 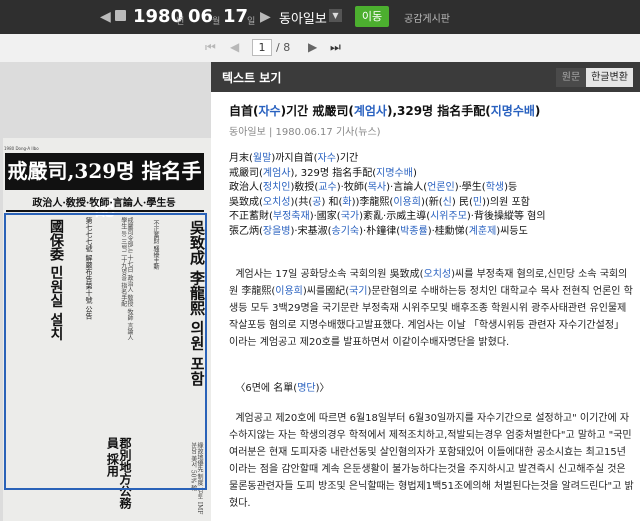 I want to click on article-meta: 동아일보 | 1980.06.17 기사(뉴스), so click(x=305, y=132).